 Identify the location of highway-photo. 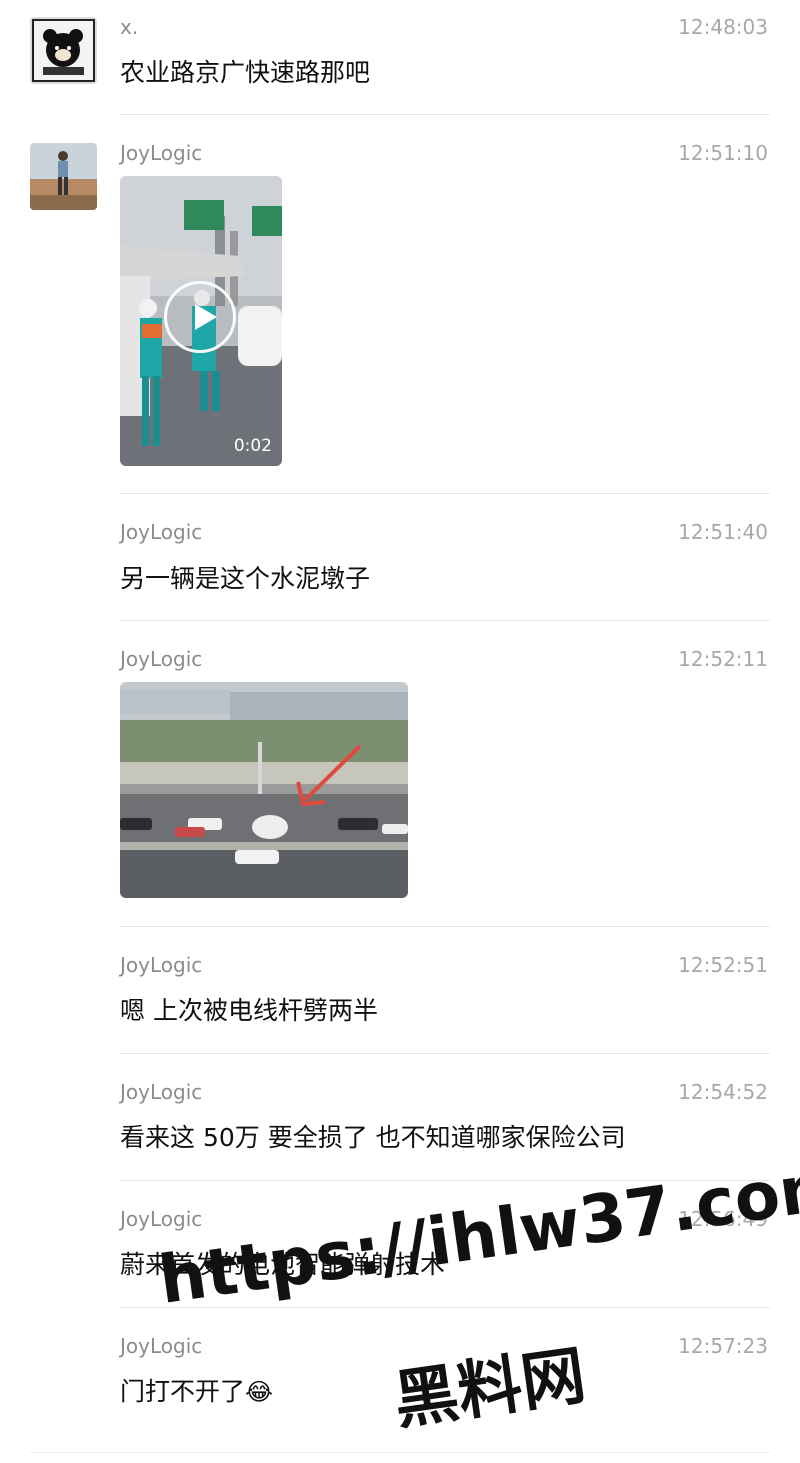
(264, 790).